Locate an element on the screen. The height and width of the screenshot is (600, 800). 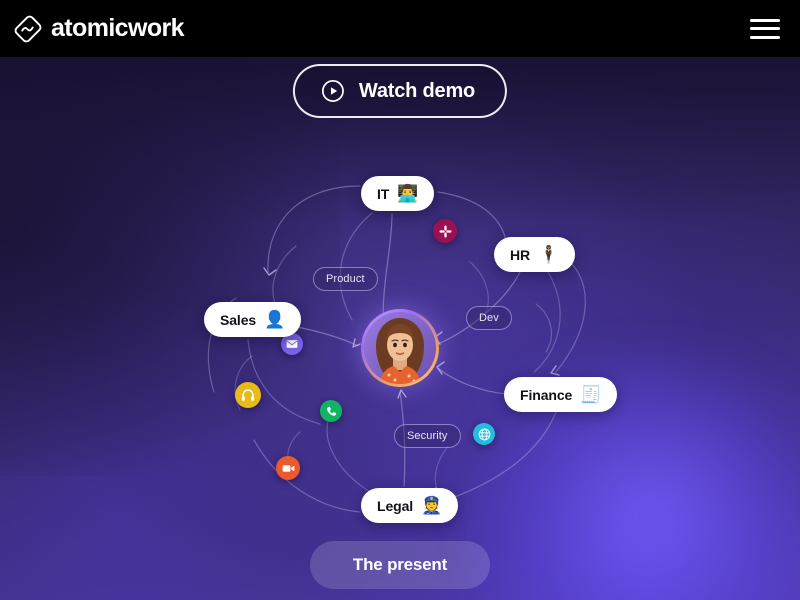
node-legal: Legal 👮 is located at coordinates (410, 505).